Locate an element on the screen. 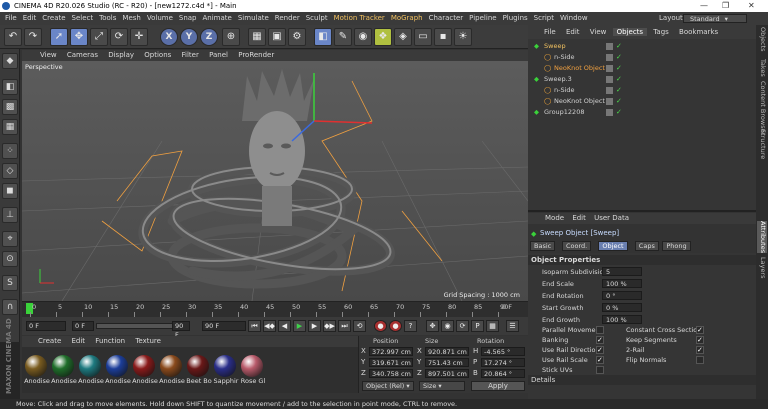  close-button: ✕ is located at coordinates (751, 6).